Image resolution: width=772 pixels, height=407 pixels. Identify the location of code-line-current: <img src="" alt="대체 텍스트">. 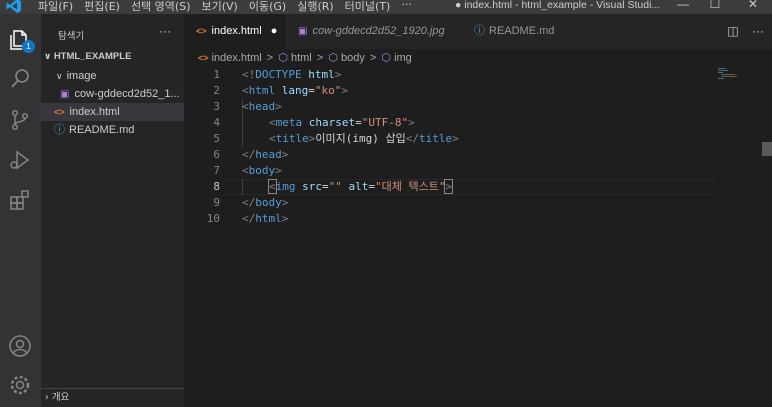
(361, 186).